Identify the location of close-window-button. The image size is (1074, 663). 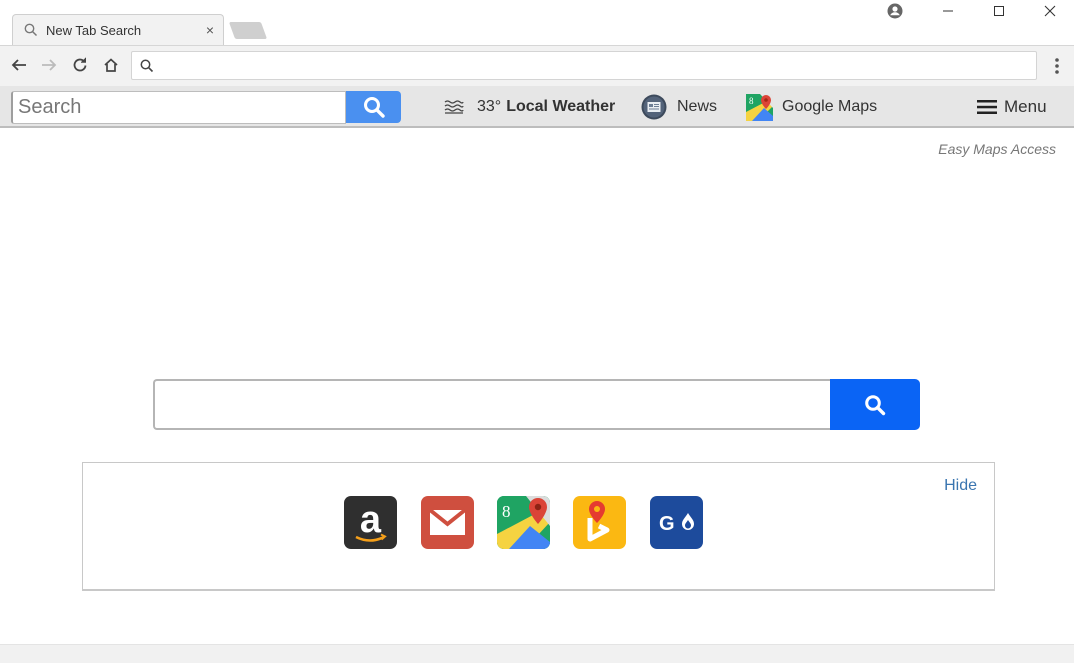
(1050, 11).